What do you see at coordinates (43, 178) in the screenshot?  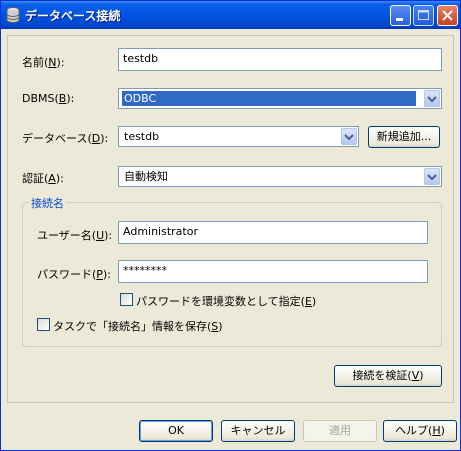 I see `auth-label: 認証(A):` at bounding box center [43, 178].